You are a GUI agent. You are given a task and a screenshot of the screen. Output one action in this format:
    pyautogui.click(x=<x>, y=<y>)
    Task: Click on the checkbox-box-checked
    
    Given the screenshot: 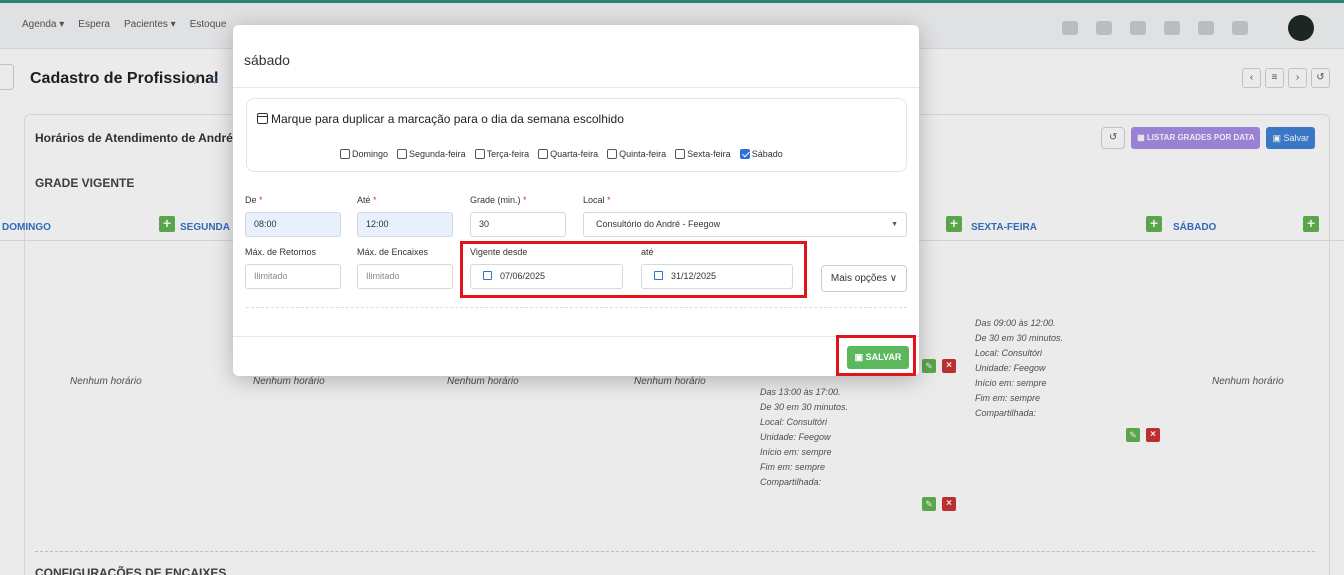 What is the action you would take?
    pyautogui.click(x=744, y=154)
    